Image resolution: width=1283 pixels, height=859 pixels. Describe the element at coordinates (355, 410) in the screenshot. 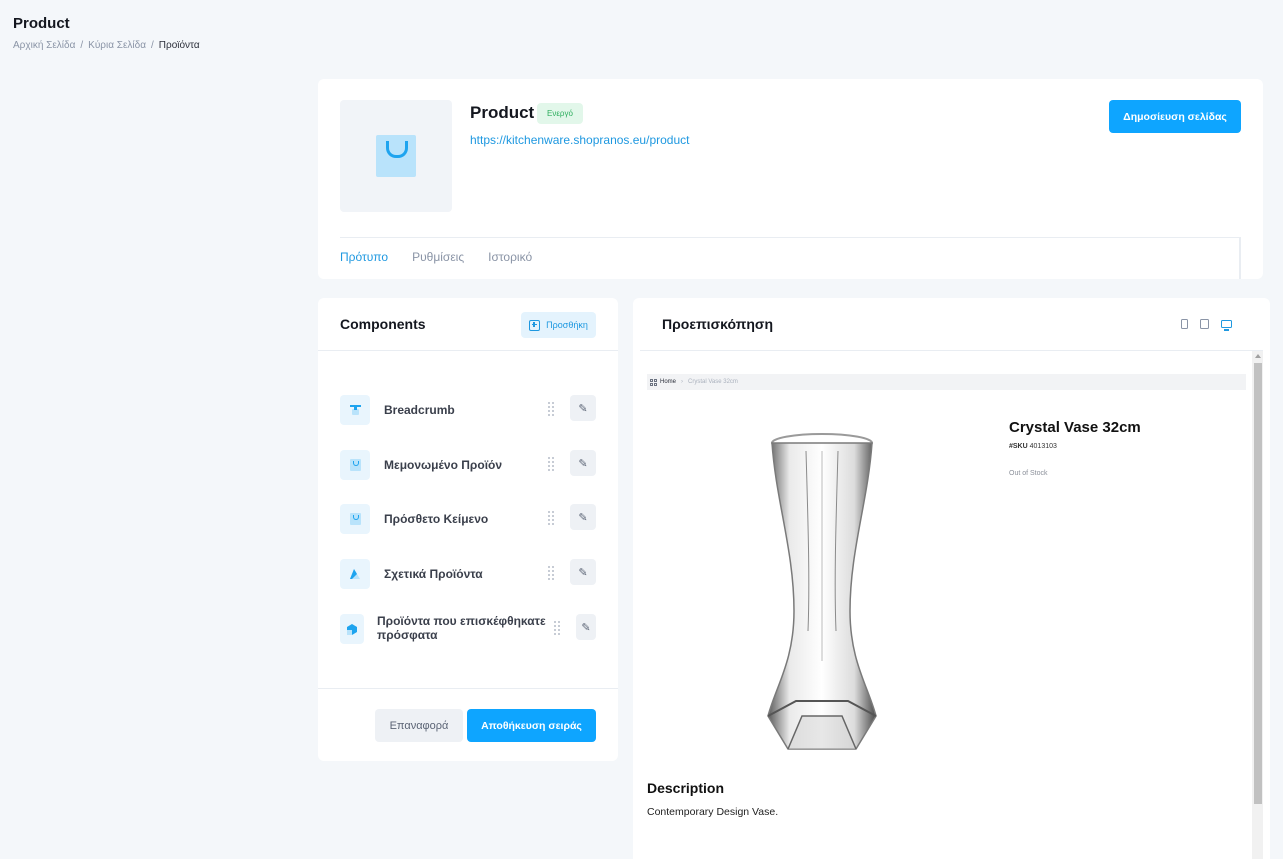

I see `breadcrumb-icon` at that location.